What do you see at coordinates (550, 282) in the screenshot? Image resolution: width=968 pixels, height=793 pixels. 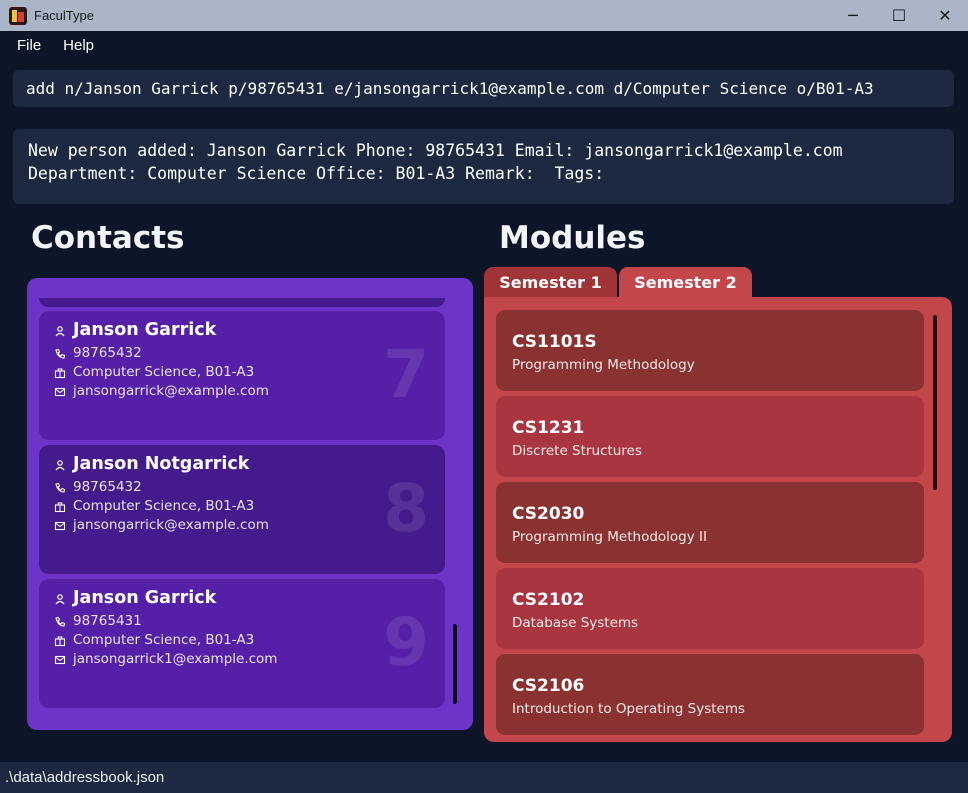 I see `tab-semester-1: Semester 1` at bounding box center [550, 282].